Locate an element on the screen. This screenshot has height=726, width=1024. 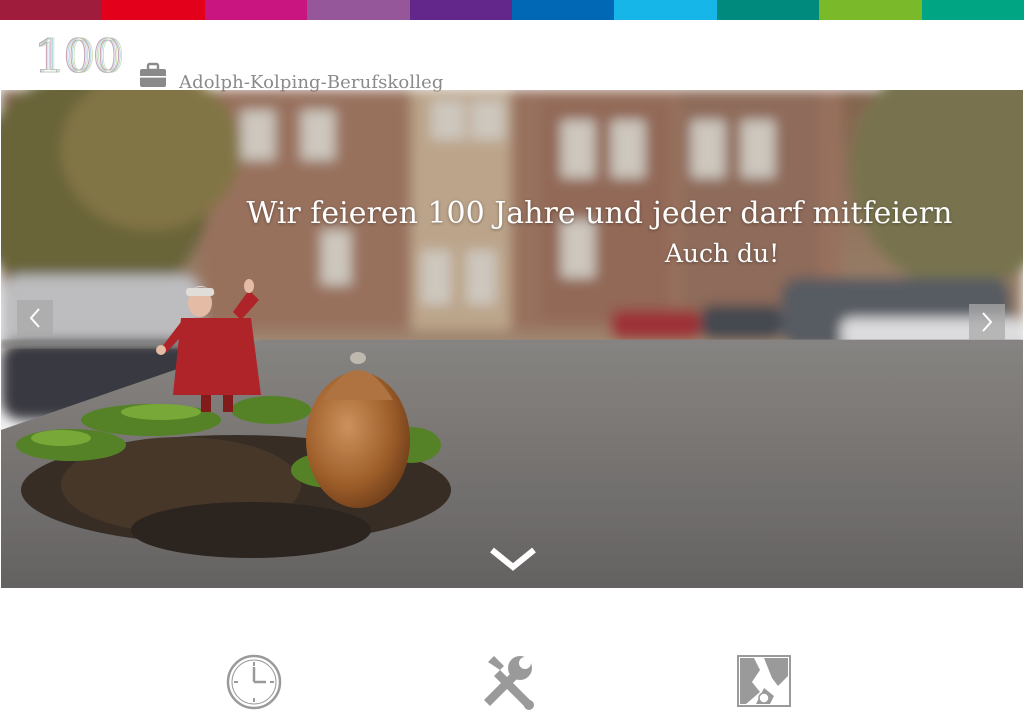
site-header: 100 100 100 Adolph-Kolping-Berufskolleg is located at coordinates (512, 56).